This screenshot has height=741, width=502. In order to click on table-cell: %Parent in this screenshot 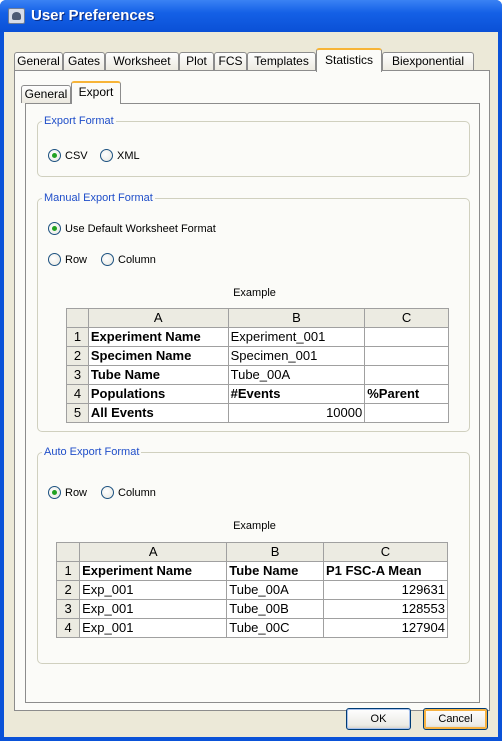, I will do `click(406, 394)`.